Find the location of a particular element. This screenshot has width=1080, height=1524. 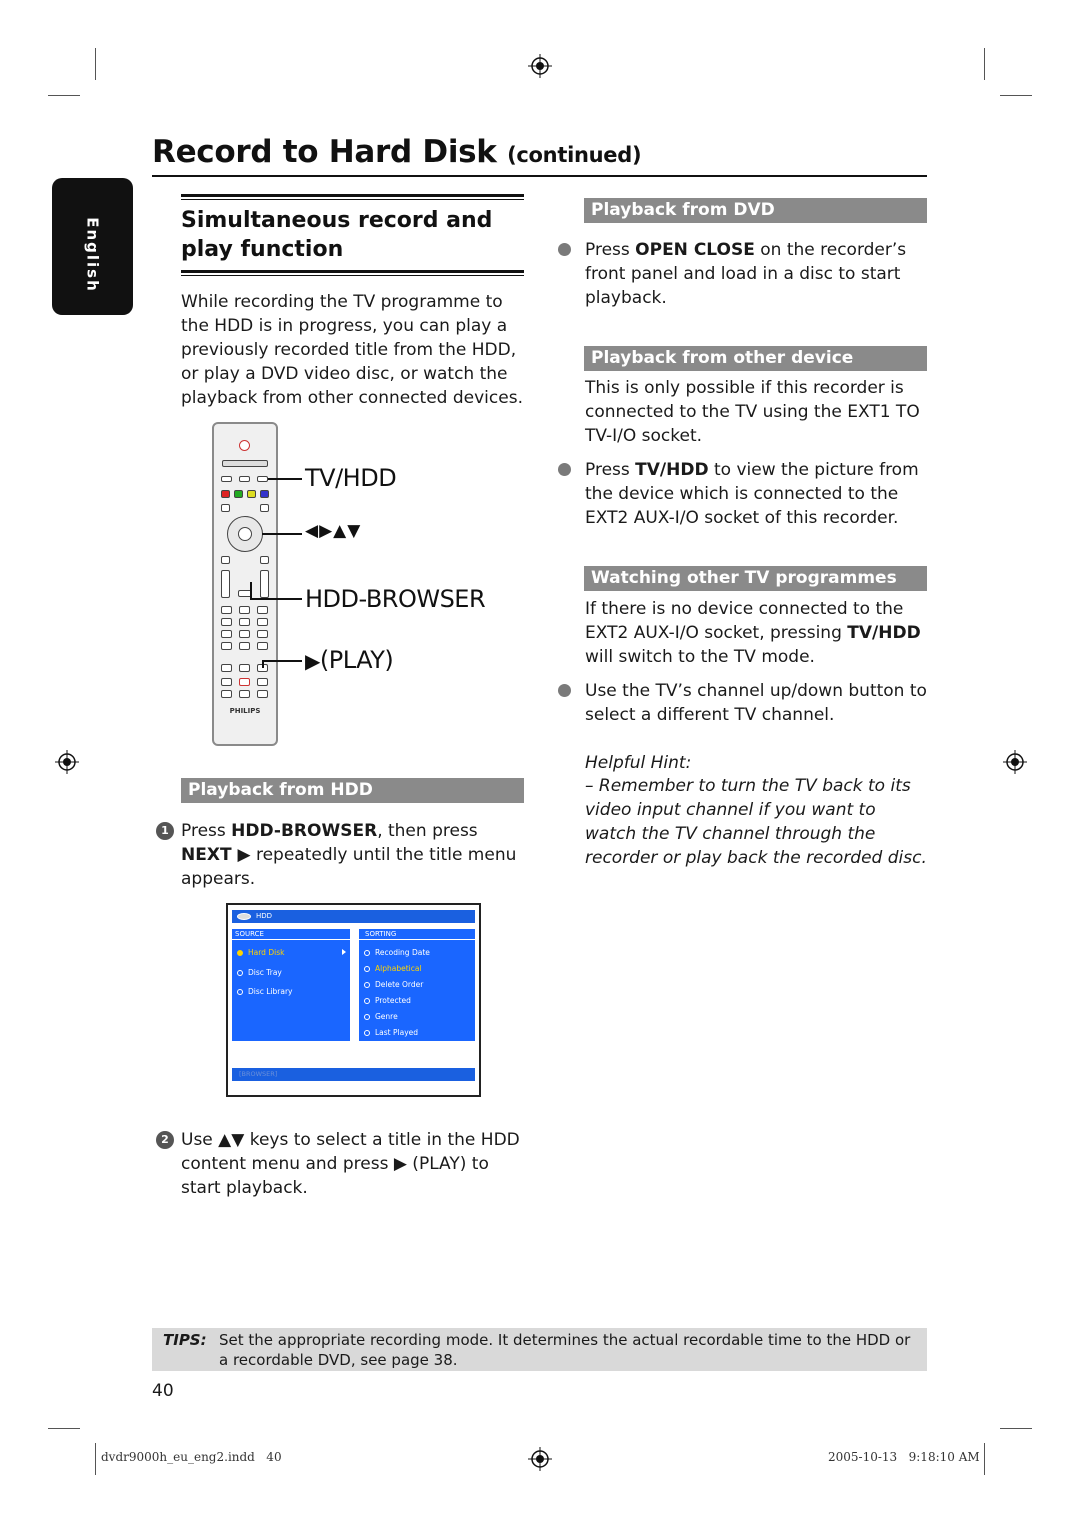

channel-key-icon is located at coordinates (264, 584).